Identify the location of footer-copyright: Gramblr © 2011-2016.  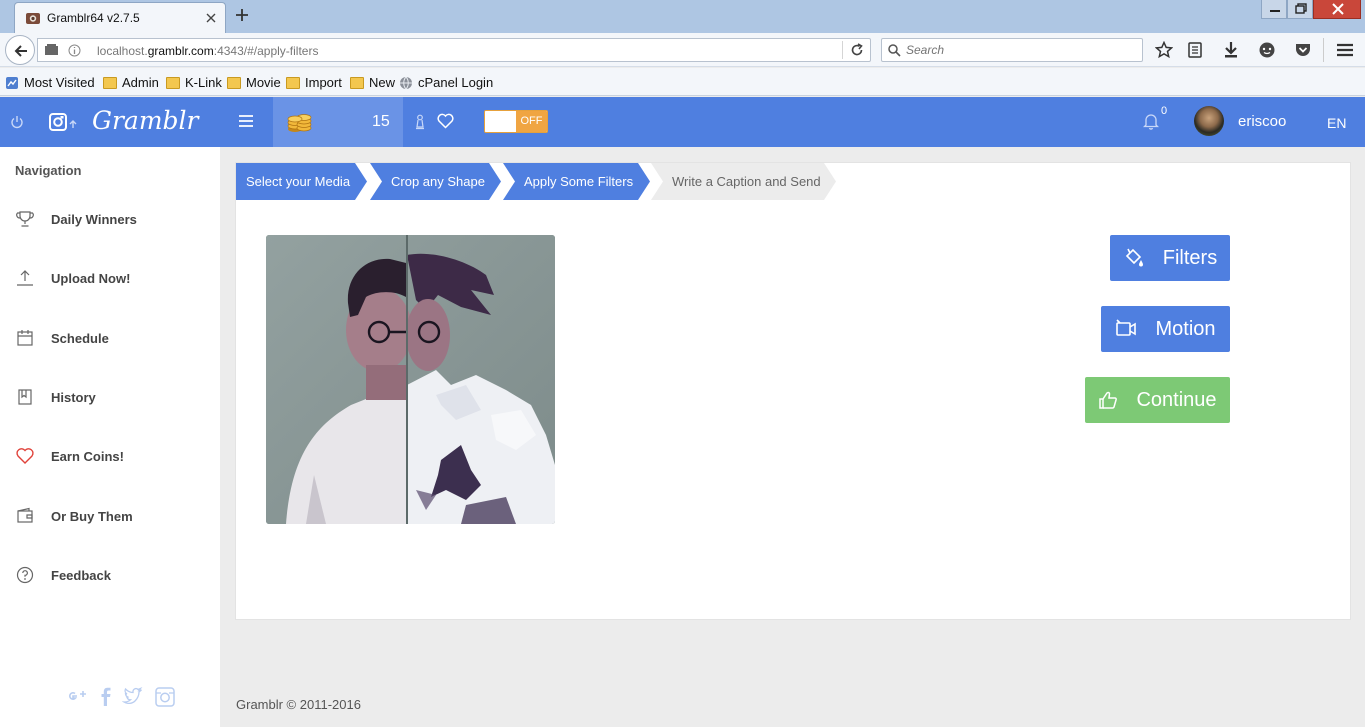
(298, 704).